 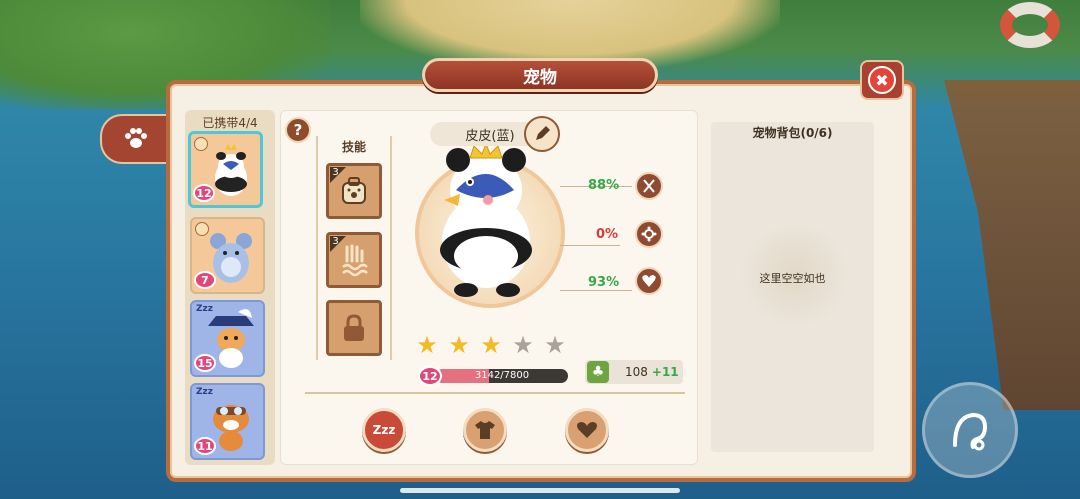 I want to click on clover-value: 108, so click(x=636, y=372).